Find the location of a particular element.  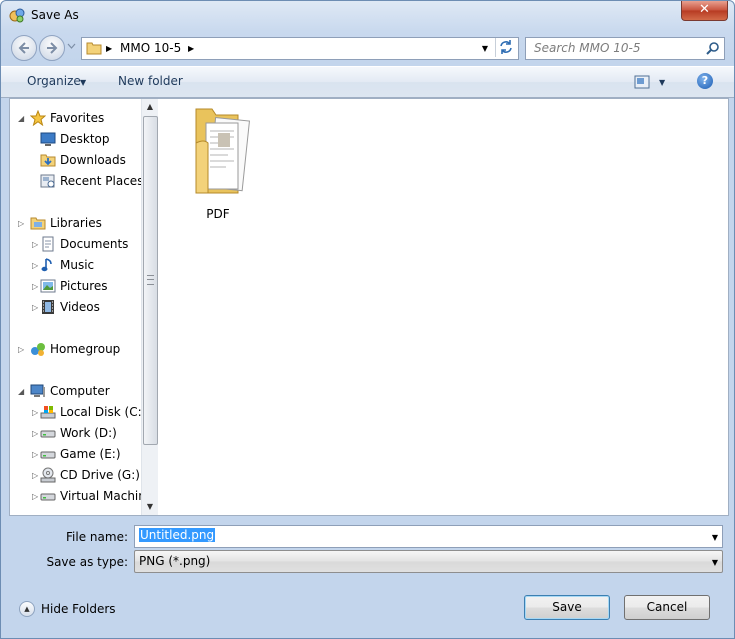

refresh-button is located at coordinates (506, 47).